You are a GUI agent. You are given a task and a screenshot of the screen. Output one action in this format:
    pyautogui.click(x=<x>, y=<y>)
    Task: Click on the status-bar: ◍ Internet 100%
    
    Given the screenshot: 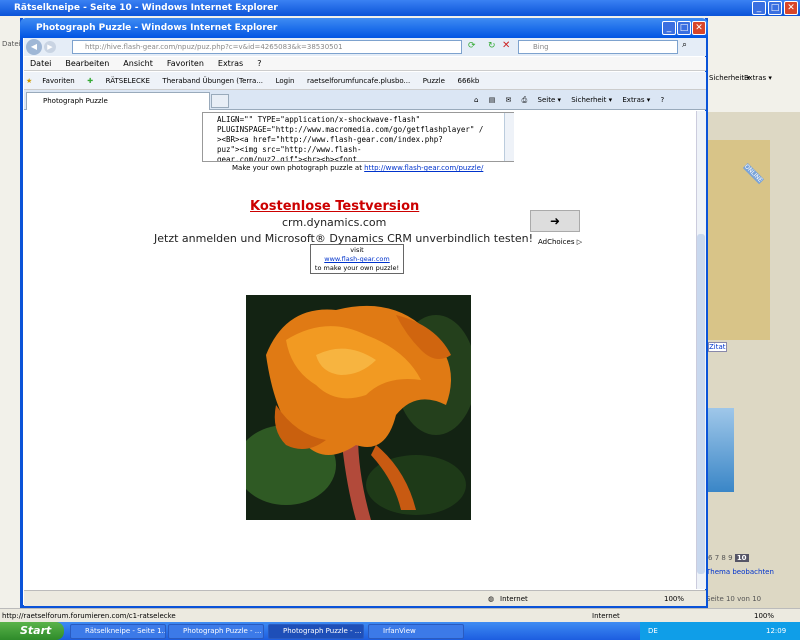 What is the action you would take?
    pyautogui.click(x=365, y=598)
    